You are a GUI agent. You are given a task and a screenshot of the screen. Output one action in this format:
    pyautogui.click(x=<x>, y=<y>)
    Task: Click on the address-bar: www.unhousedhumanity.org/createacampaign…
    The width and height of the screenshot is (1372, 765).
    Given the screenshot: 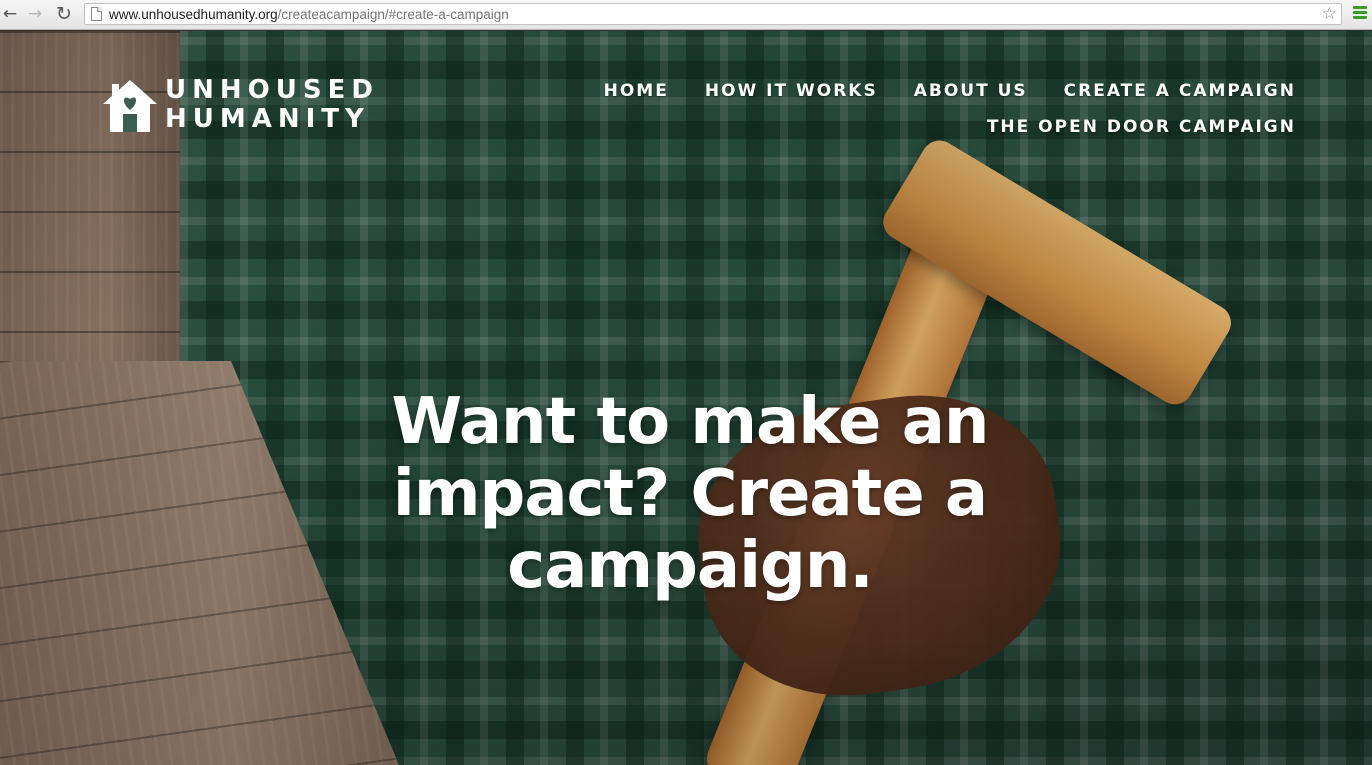 What is the action you would take?
    pyautogui.click(x=713, y=14)
    